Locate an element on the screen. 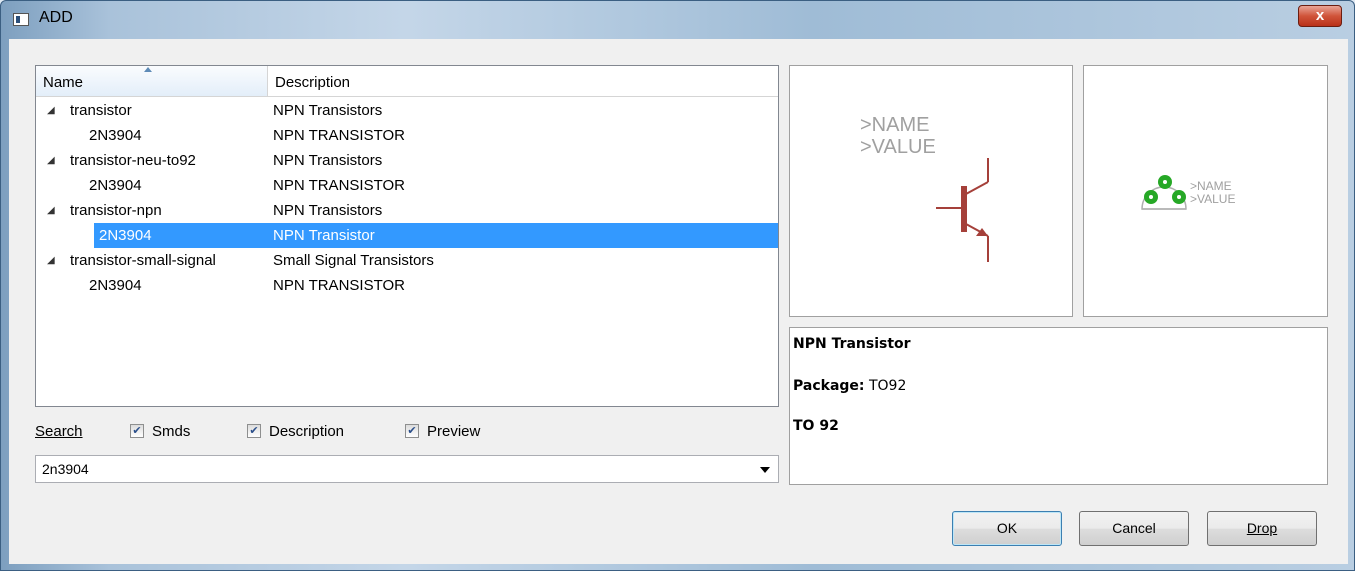 The height and width of the screenshot is (571, 1355). preview-label: Preview is located at coordinates (453, 431).